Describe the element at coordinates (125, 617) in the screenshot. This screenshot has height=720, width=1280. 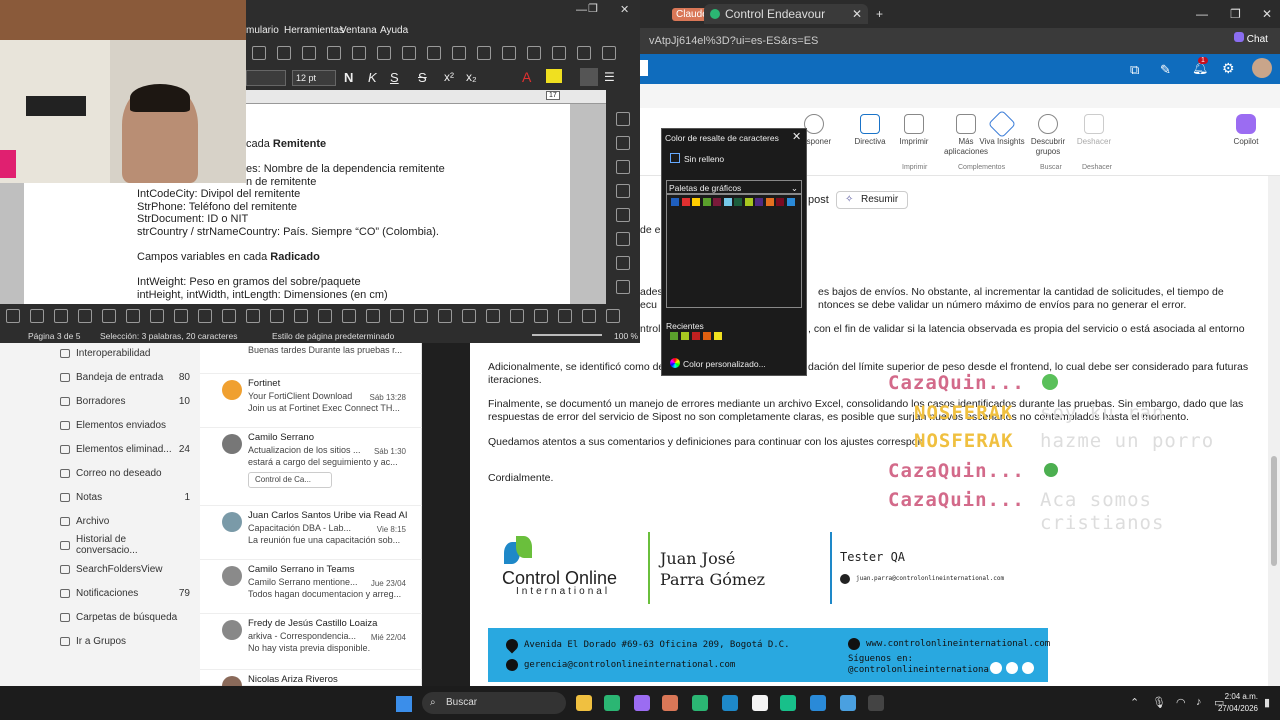
I see `folder-item: Carpetas de búsqueda` at that location.